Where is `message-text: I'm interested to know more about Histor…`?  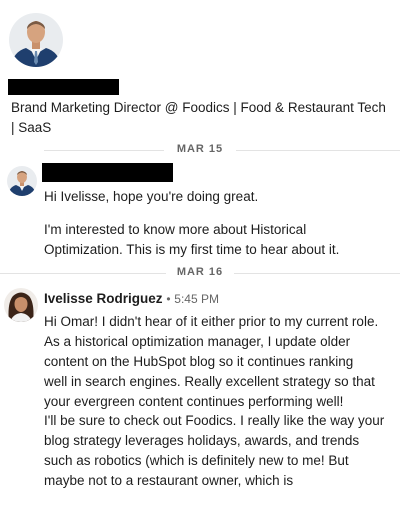
message-text: I'm interested to know more about Histor… is located at coordinates (192, 239).